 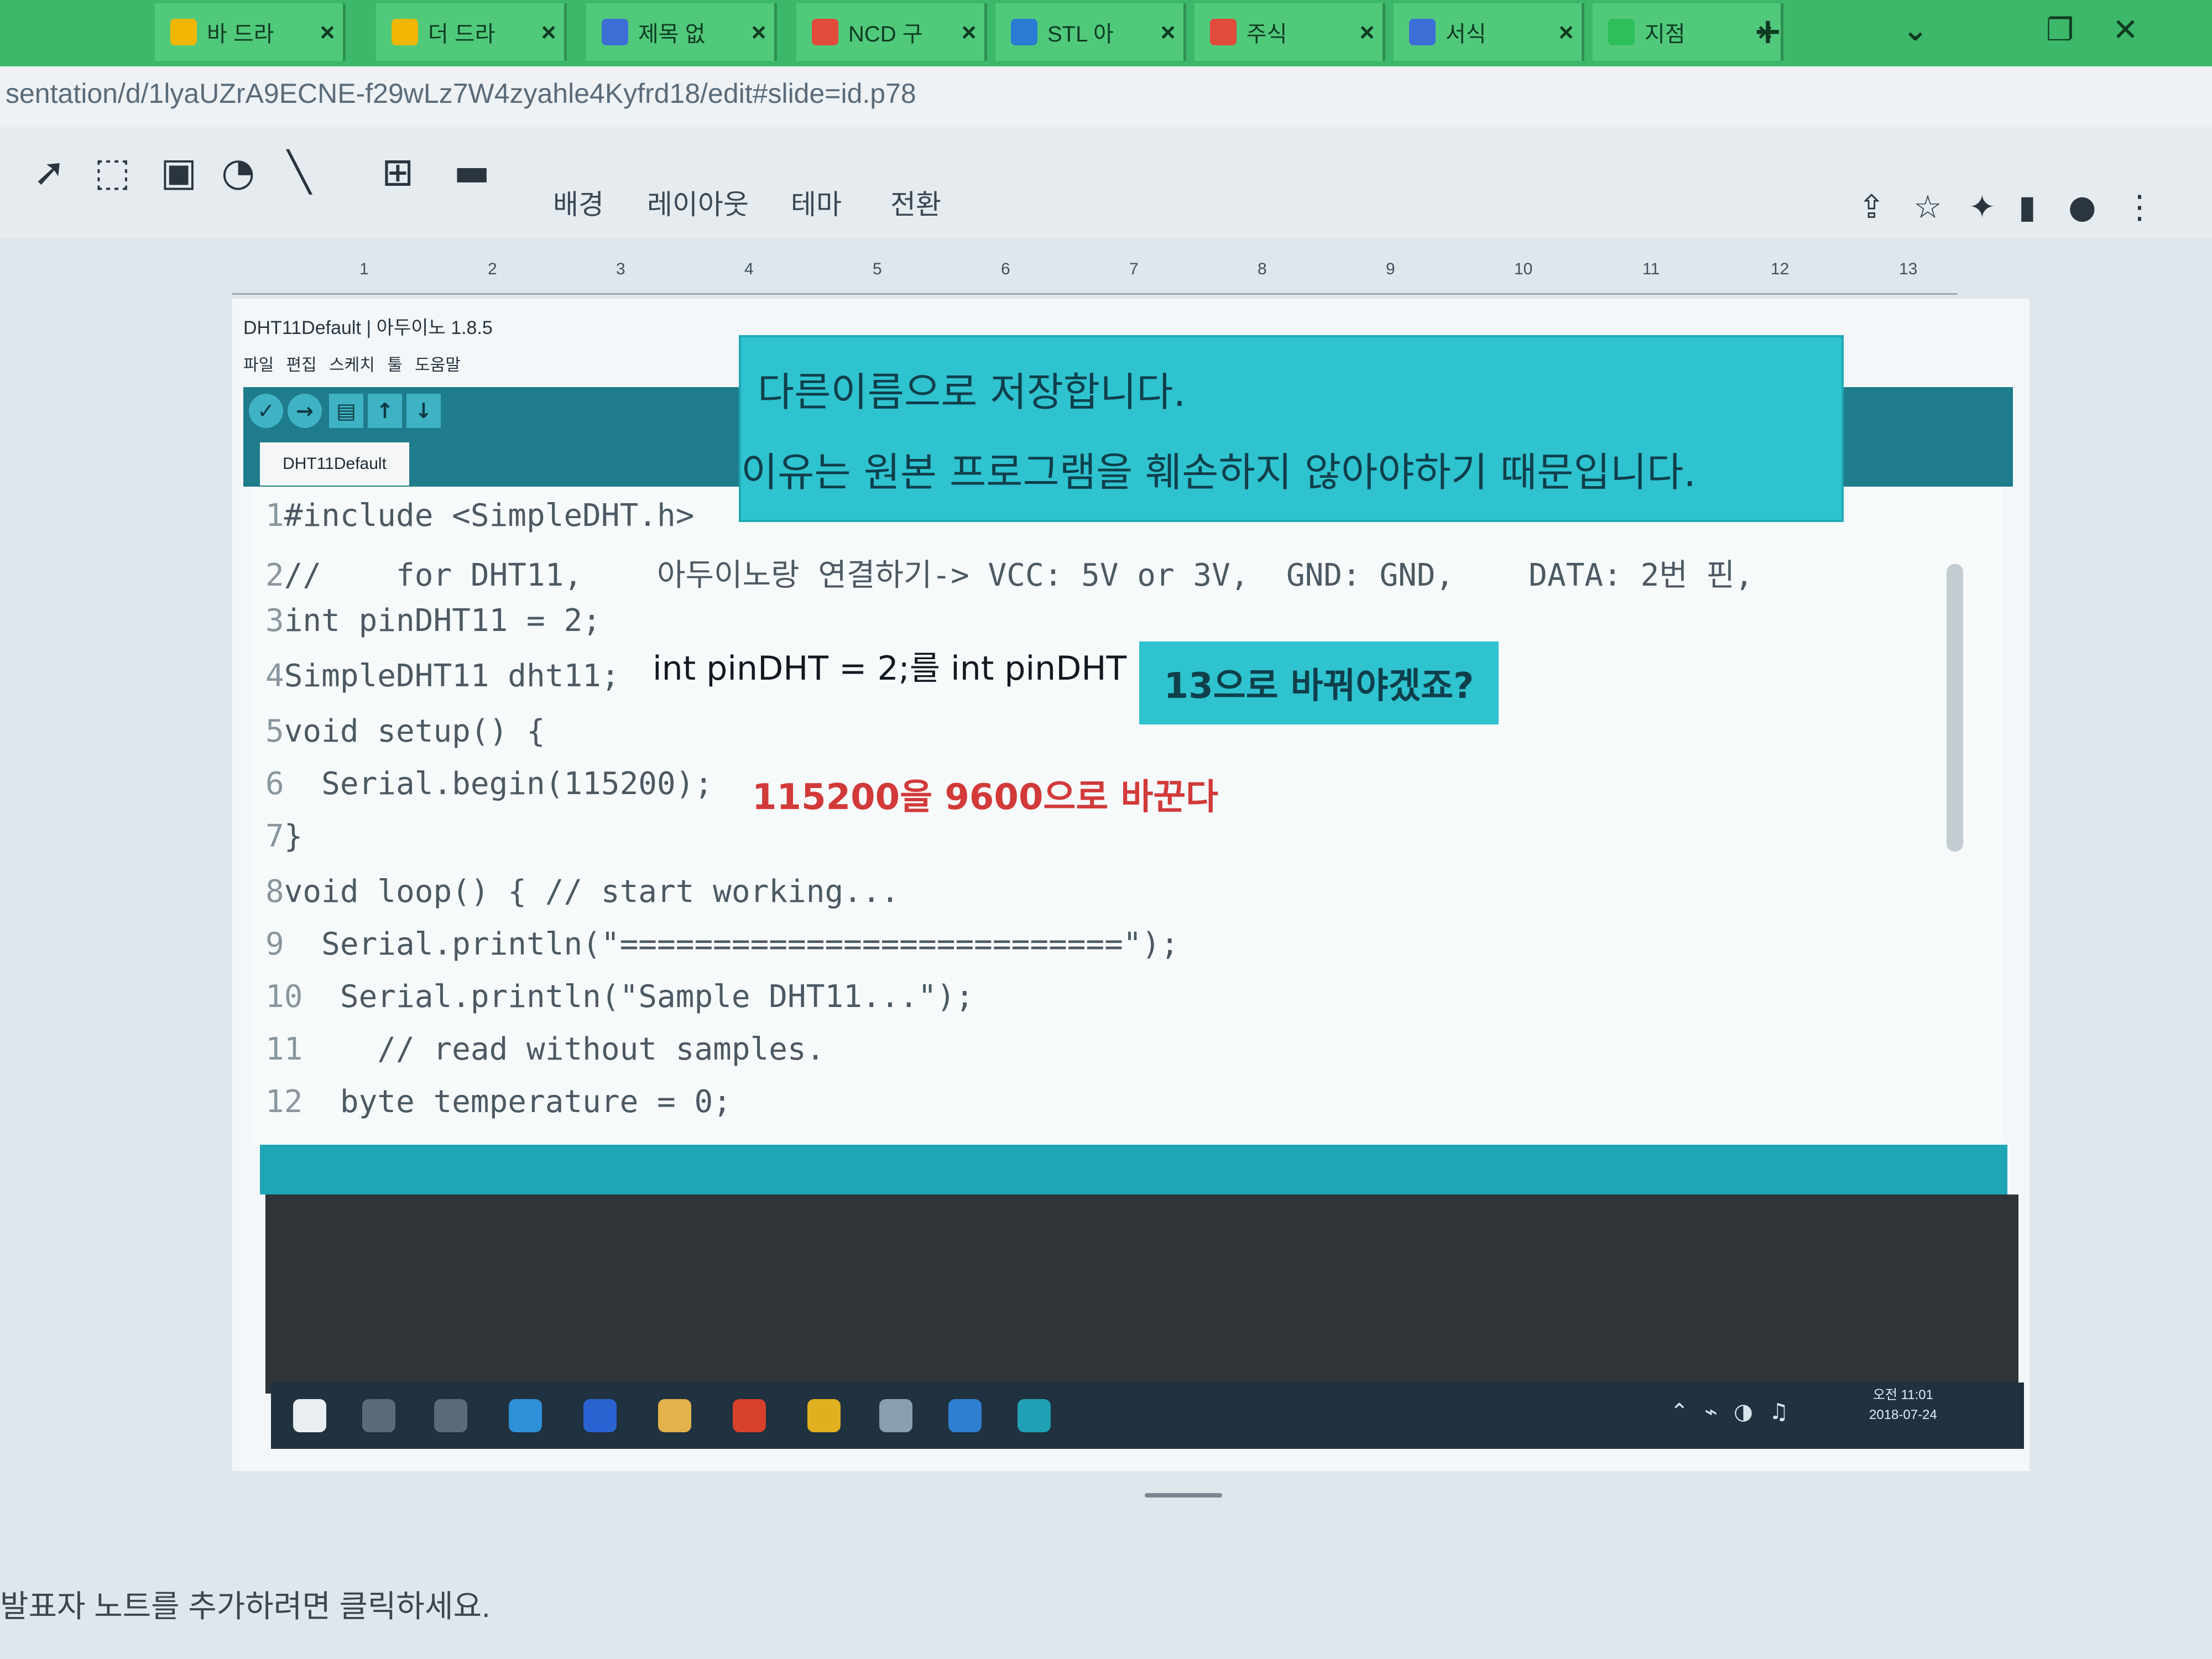 What do you see at coordinates (462, 34) in the screenshot?
I see `tab-label: 더 드라` at bounding box center [462, 34].